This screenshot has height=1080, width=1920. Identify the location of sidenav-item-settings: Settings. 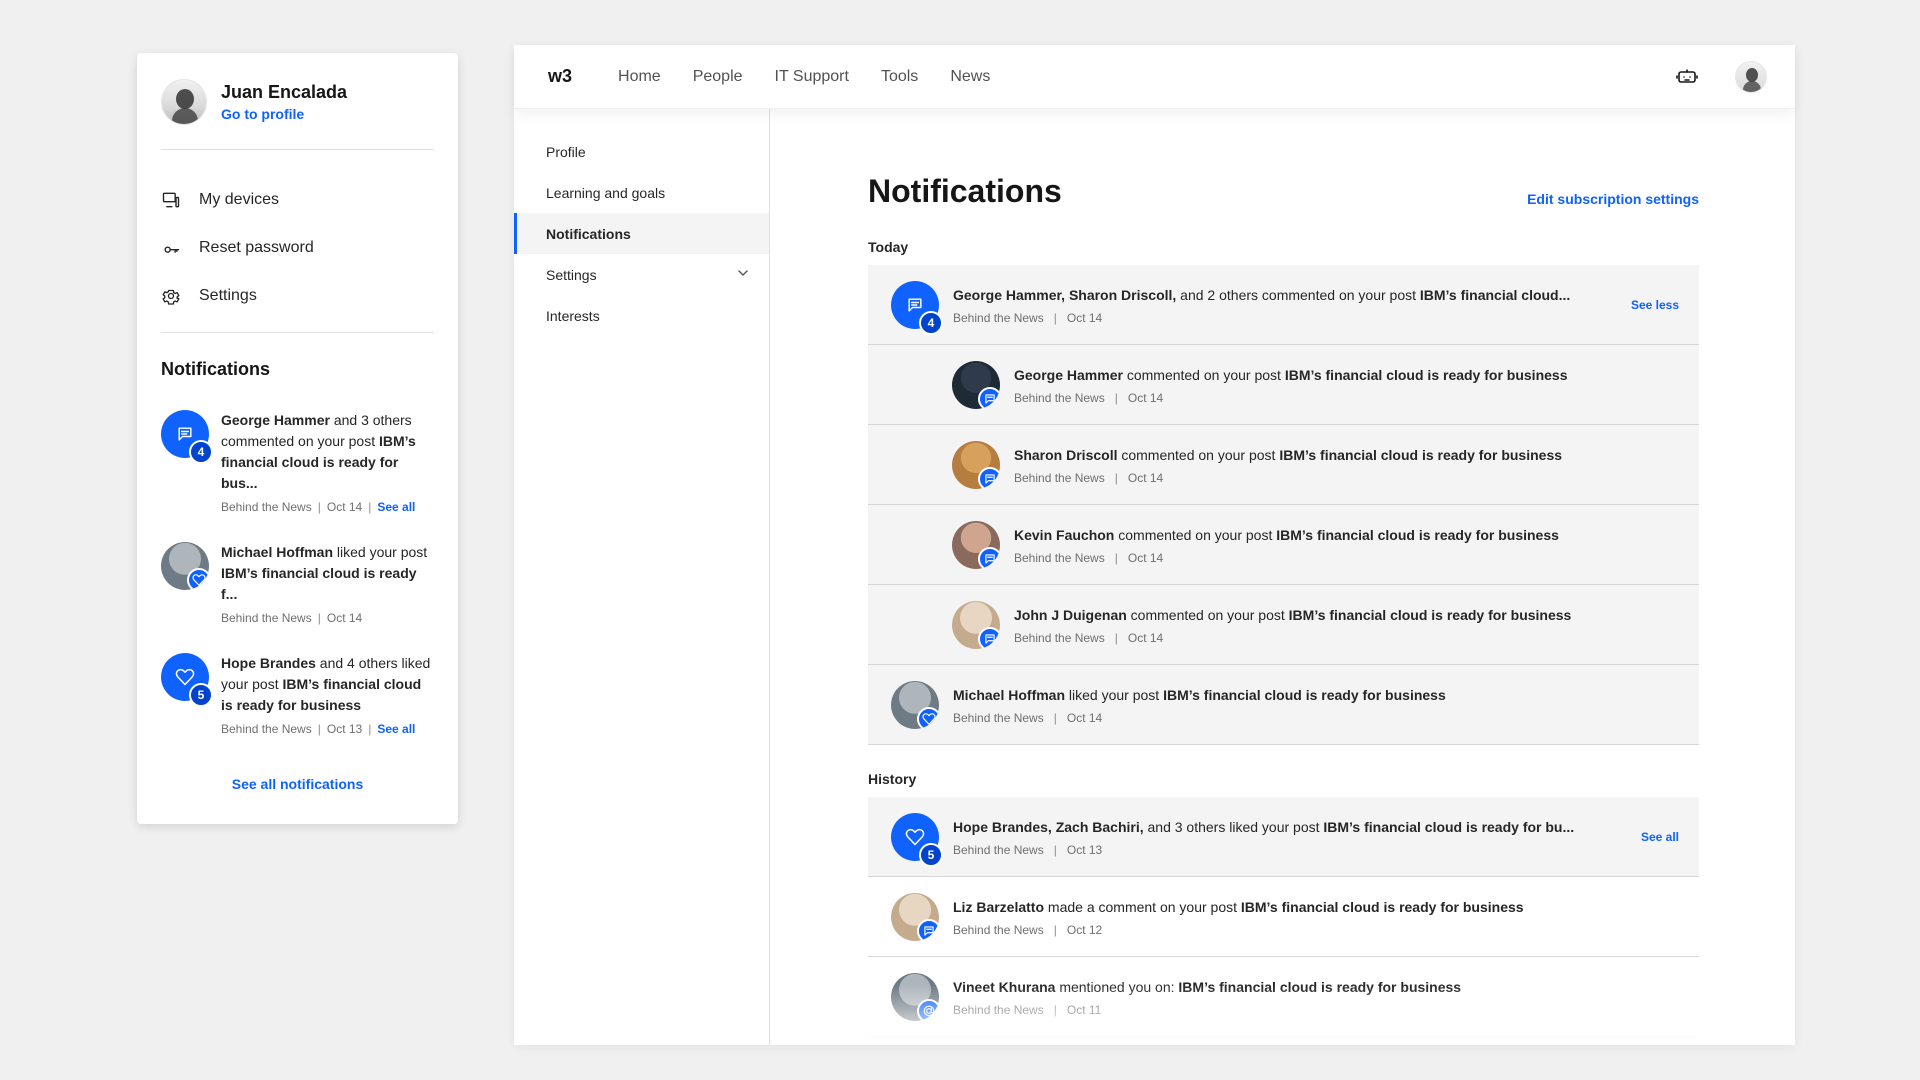
(641, 274).